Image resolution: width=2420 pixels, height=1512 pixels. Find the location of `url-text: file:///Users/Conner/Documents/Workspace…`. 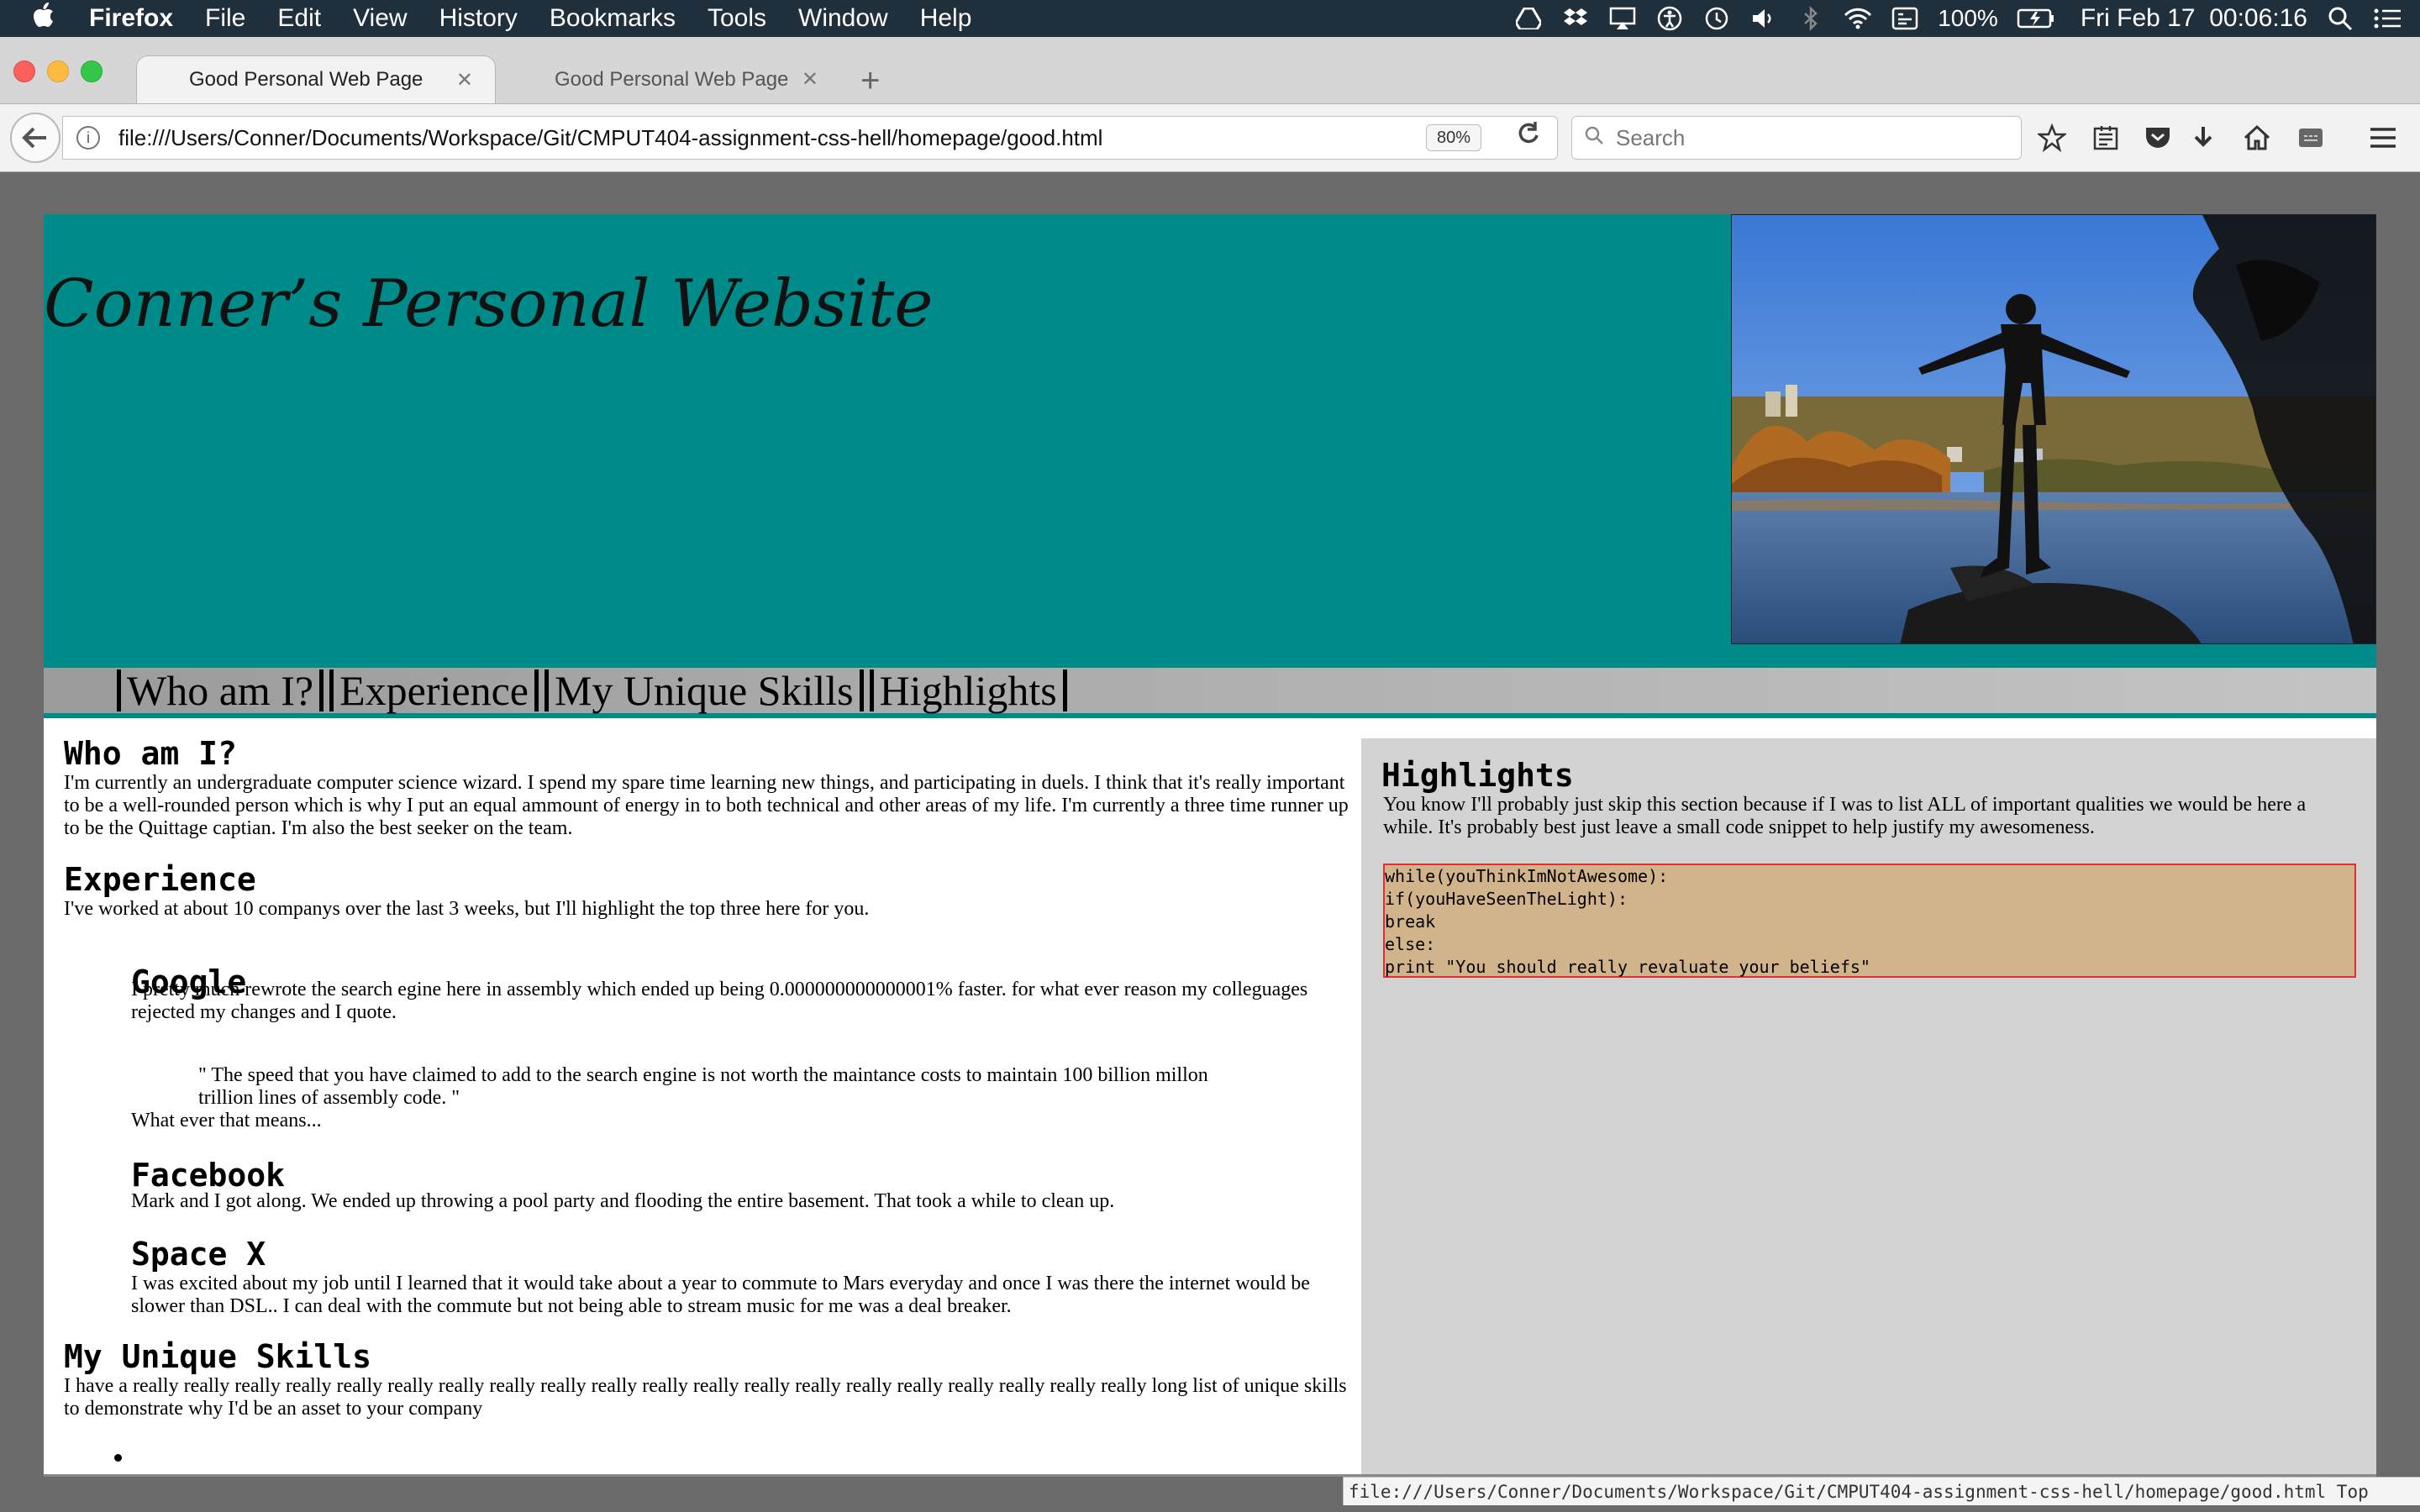

url-text: file:///Users/Conner/Documents/Workspace… is located at coordinates (610, 138).